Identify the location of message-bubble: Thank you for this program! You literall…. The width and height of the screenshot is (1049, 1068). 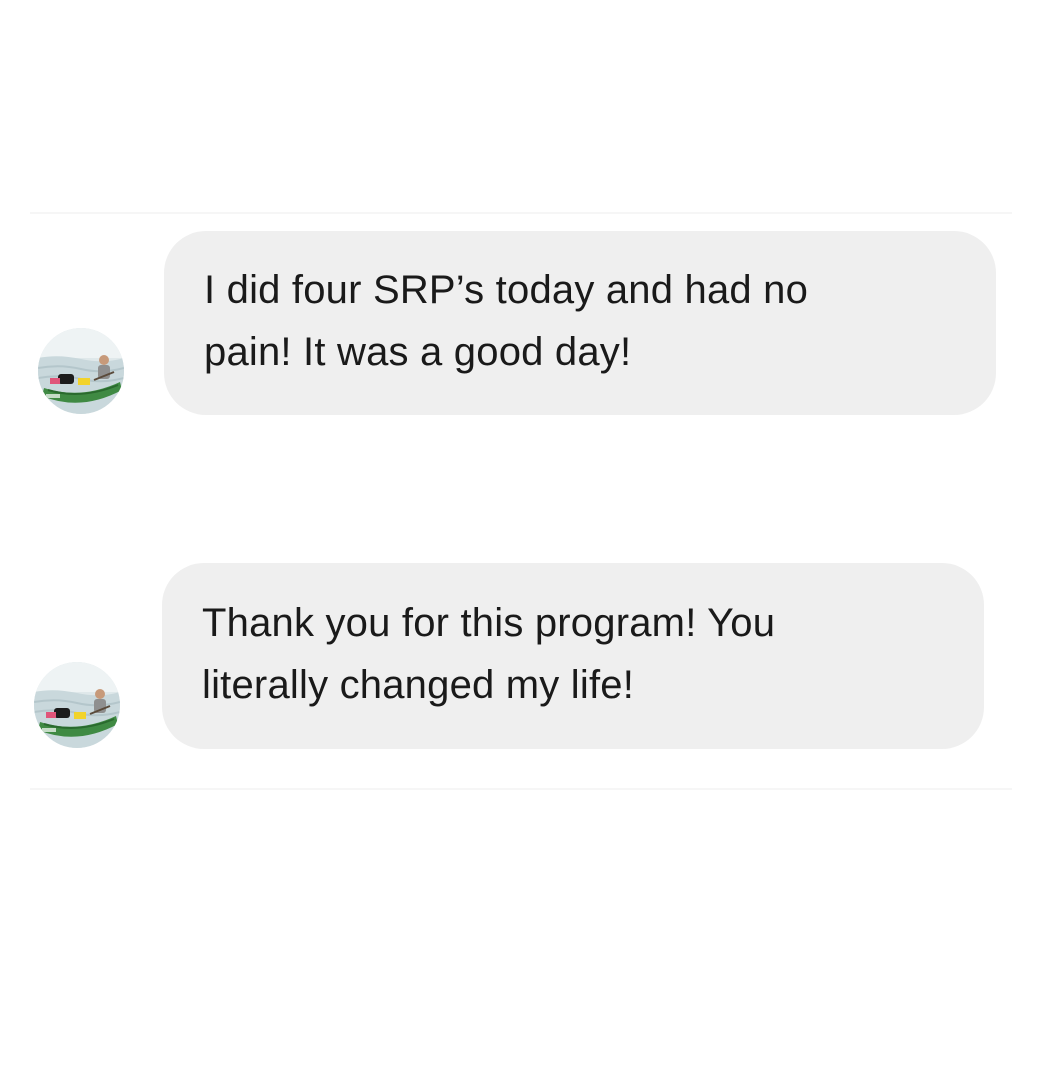
(573, 656).